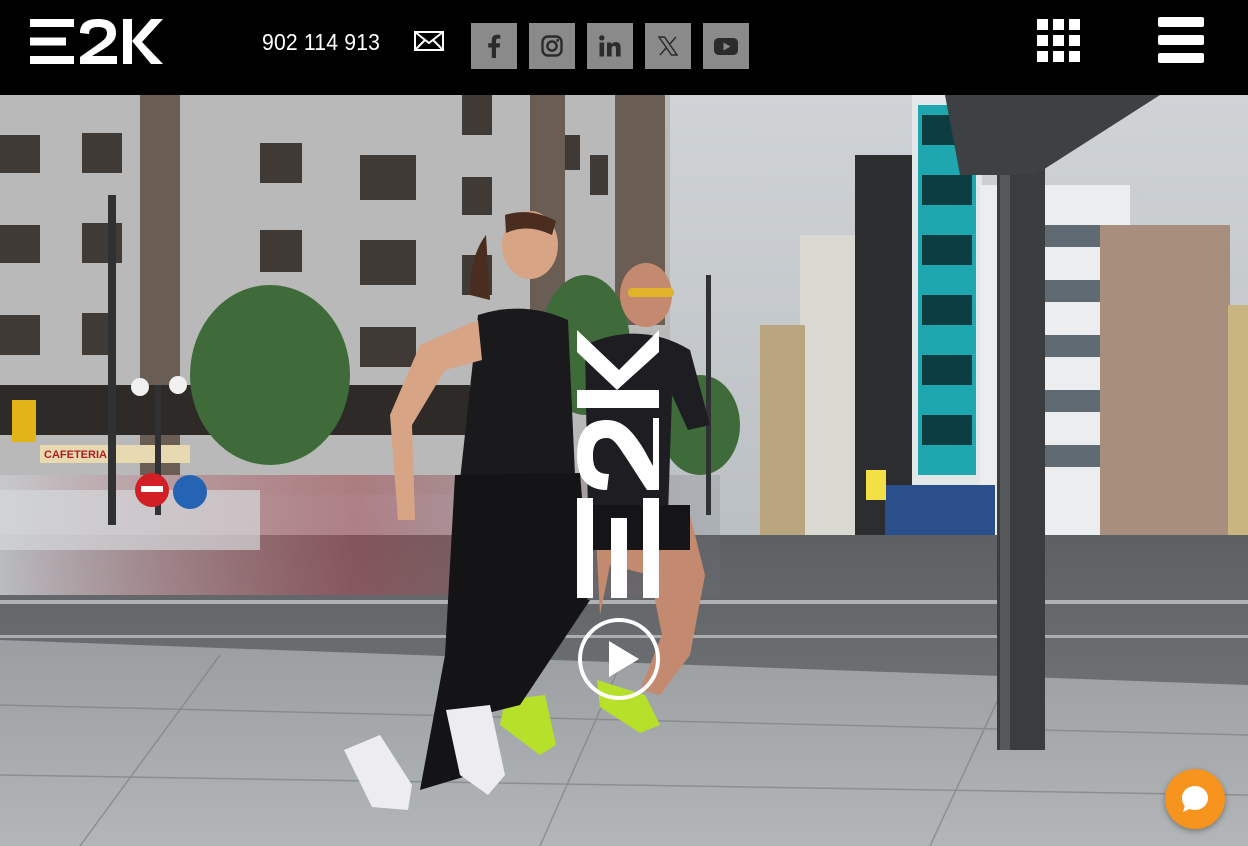  I want to click on play-icon, so click(619, 659).